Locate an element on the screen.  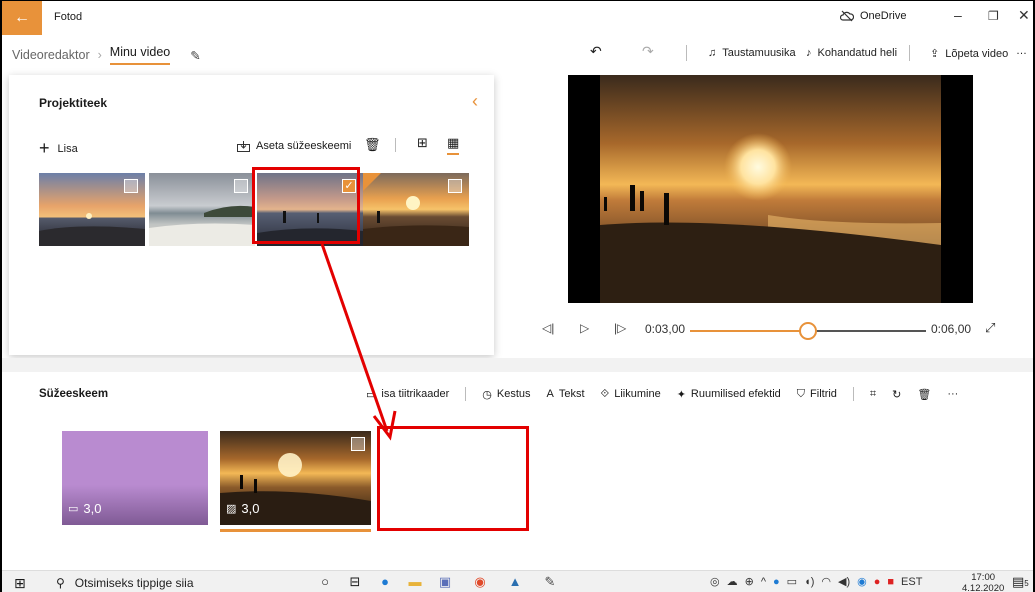
place-in-storyboard-button: Aseta süžeeskeemi is located at coordinates (294, 146).